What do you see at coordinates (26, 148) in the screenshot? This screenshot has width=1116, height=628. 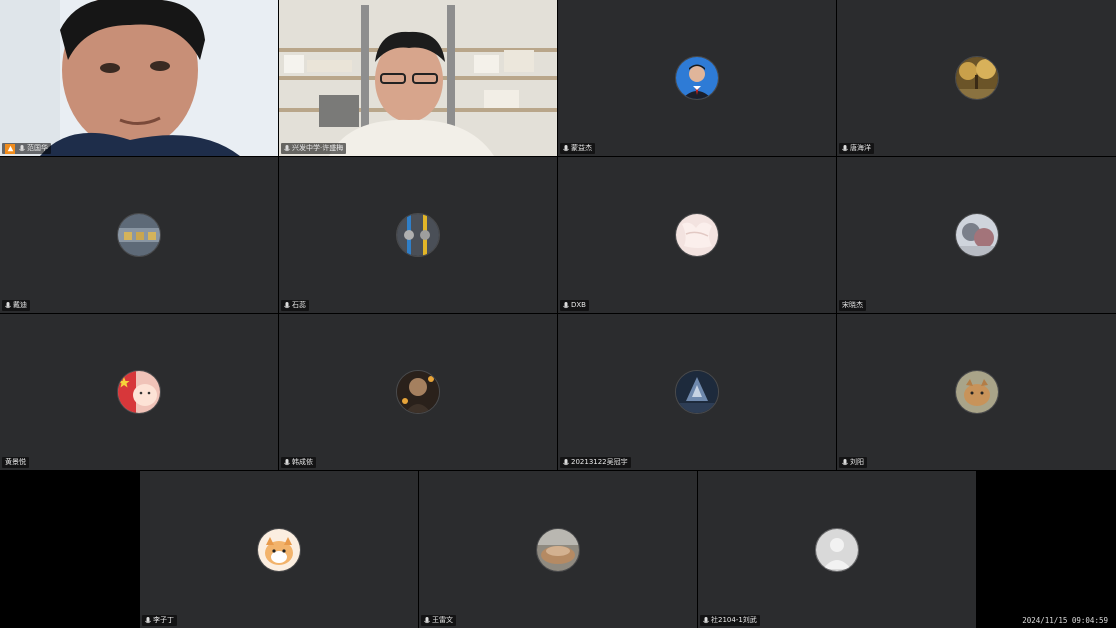 I see `participant-name-tag: 范国华` at bounding box center [26, 148].